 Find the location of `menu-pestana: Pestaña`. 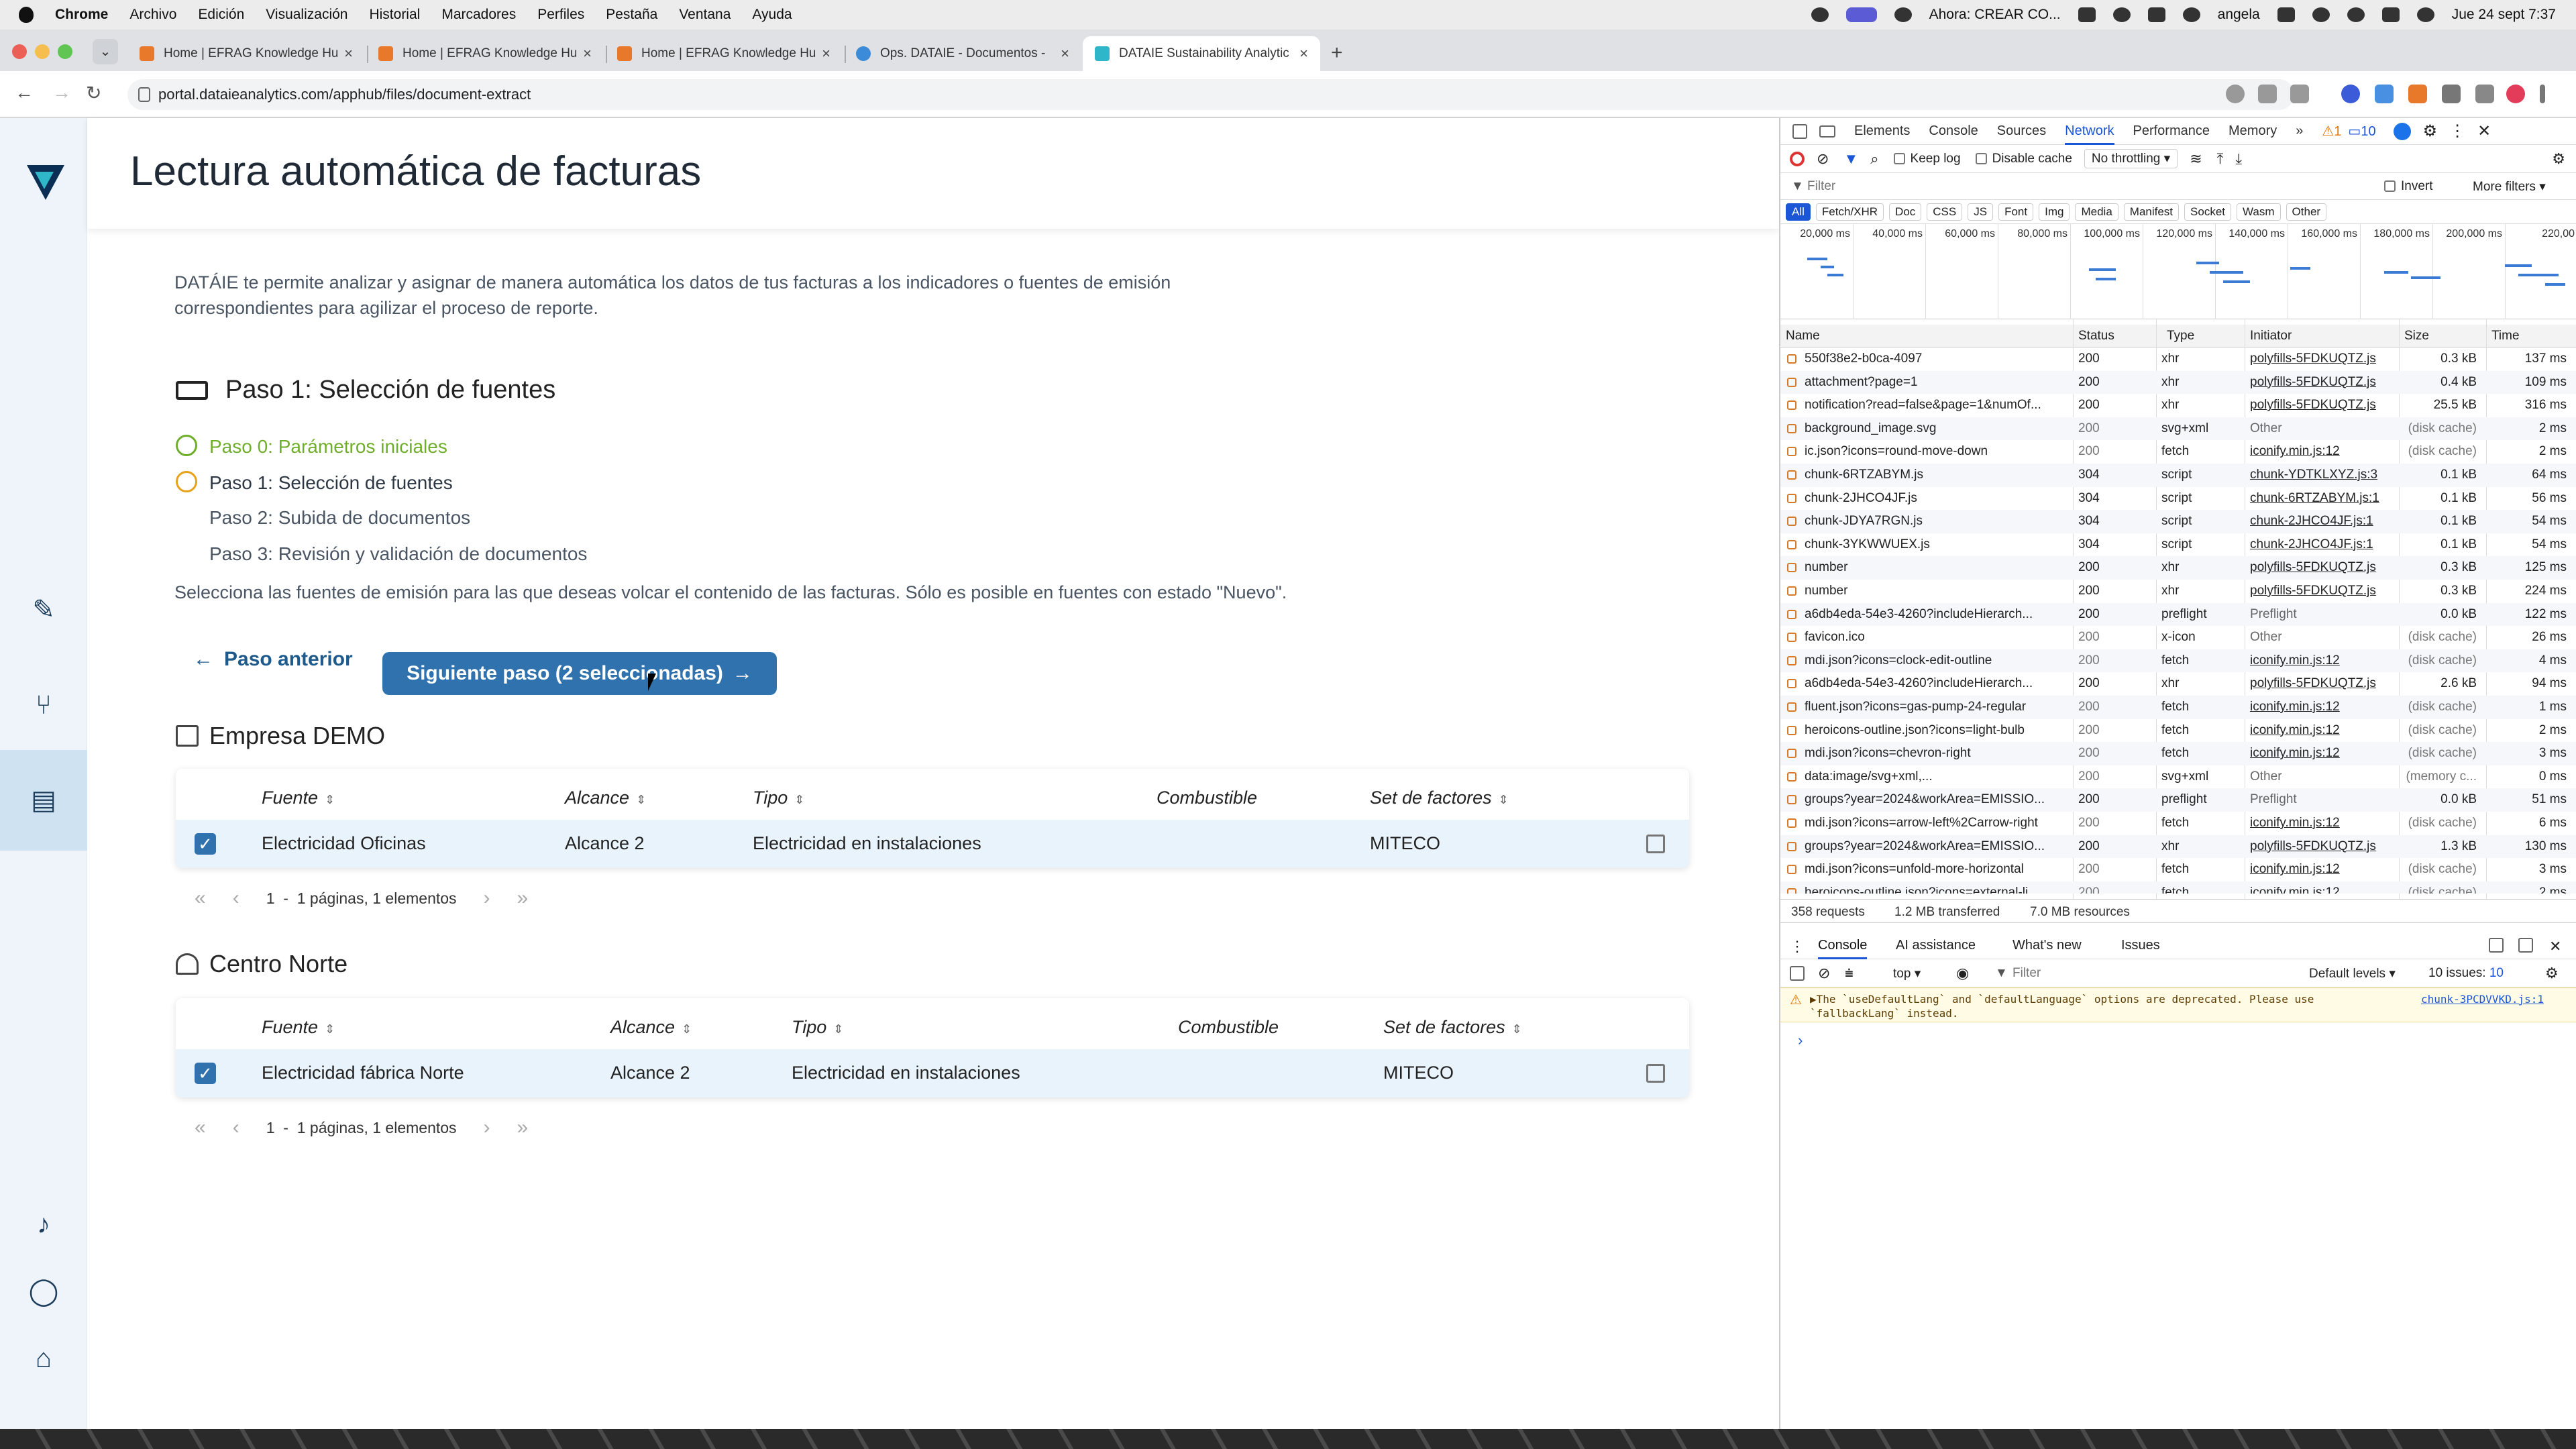

menu-pestana: Pestaña is located at coordinates (631, 15).